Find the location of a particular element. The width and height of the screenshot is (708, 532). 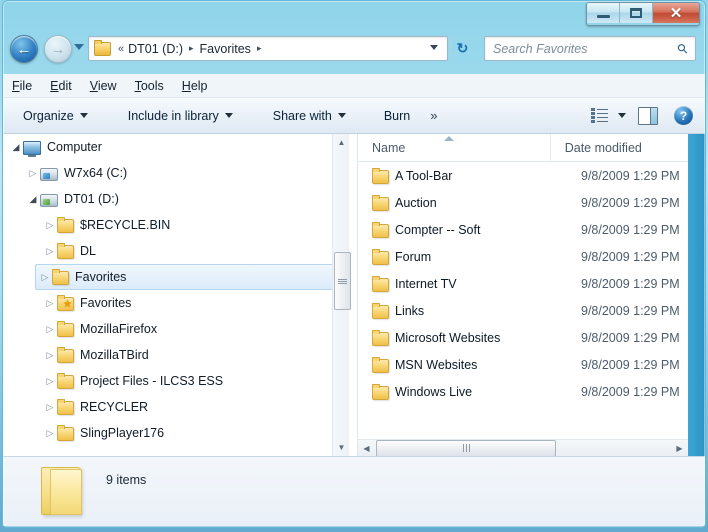

burn-label: Burn is located at coordinates (397, 115).